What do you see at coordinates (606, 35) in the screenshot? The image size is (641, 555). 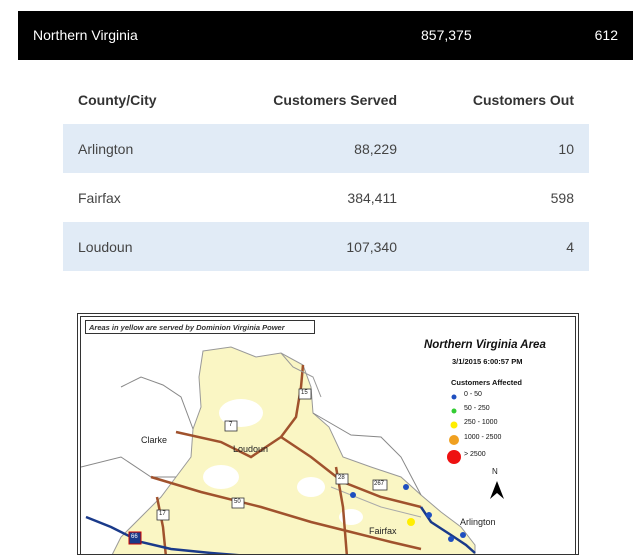 I see `region-customers-out: 612` at bounding box center [606, 35].